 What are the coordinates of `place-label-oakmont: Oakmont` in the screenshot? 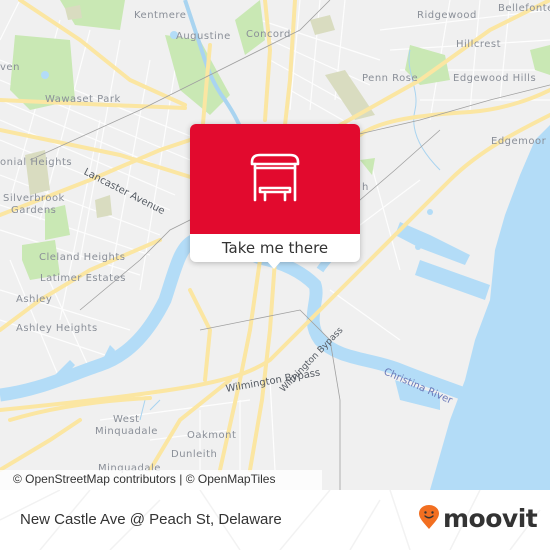 It's located at (212, 435).